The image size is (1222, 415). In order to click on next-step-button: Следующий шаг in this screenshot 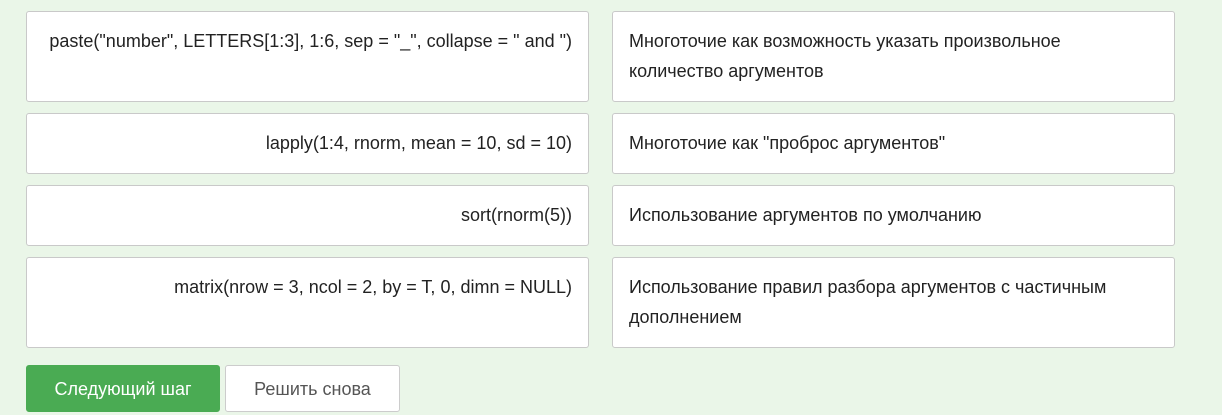, I will do `click(123, 388)`.